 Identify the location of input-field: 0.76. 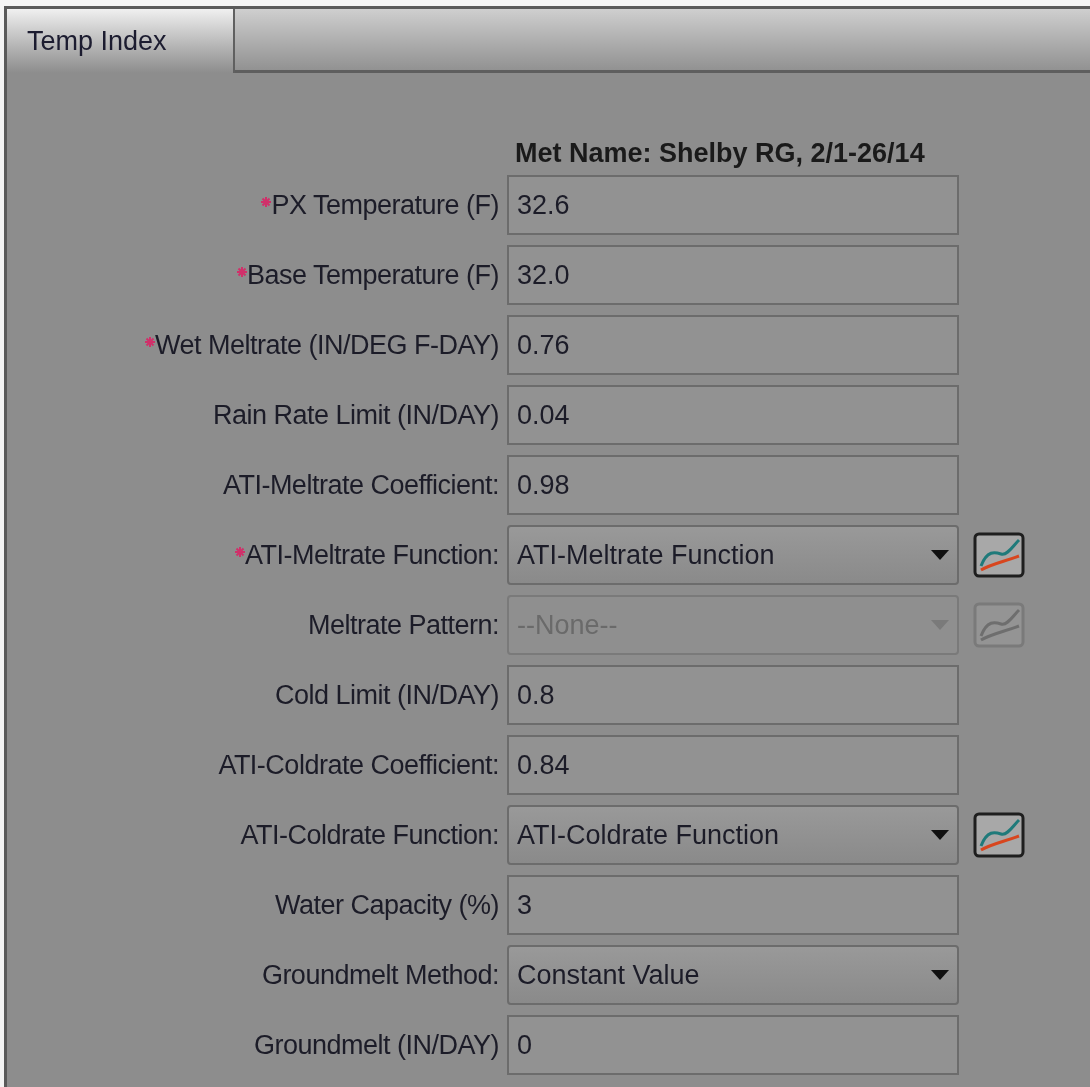
(733, 345).